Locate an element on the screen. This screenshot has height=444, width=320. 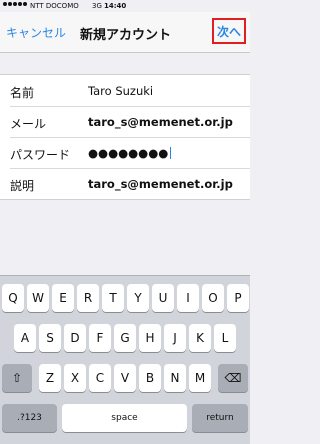
navigation-bar: キャンセル 新規アカウント 次へ is located at coordinates (125, 32).